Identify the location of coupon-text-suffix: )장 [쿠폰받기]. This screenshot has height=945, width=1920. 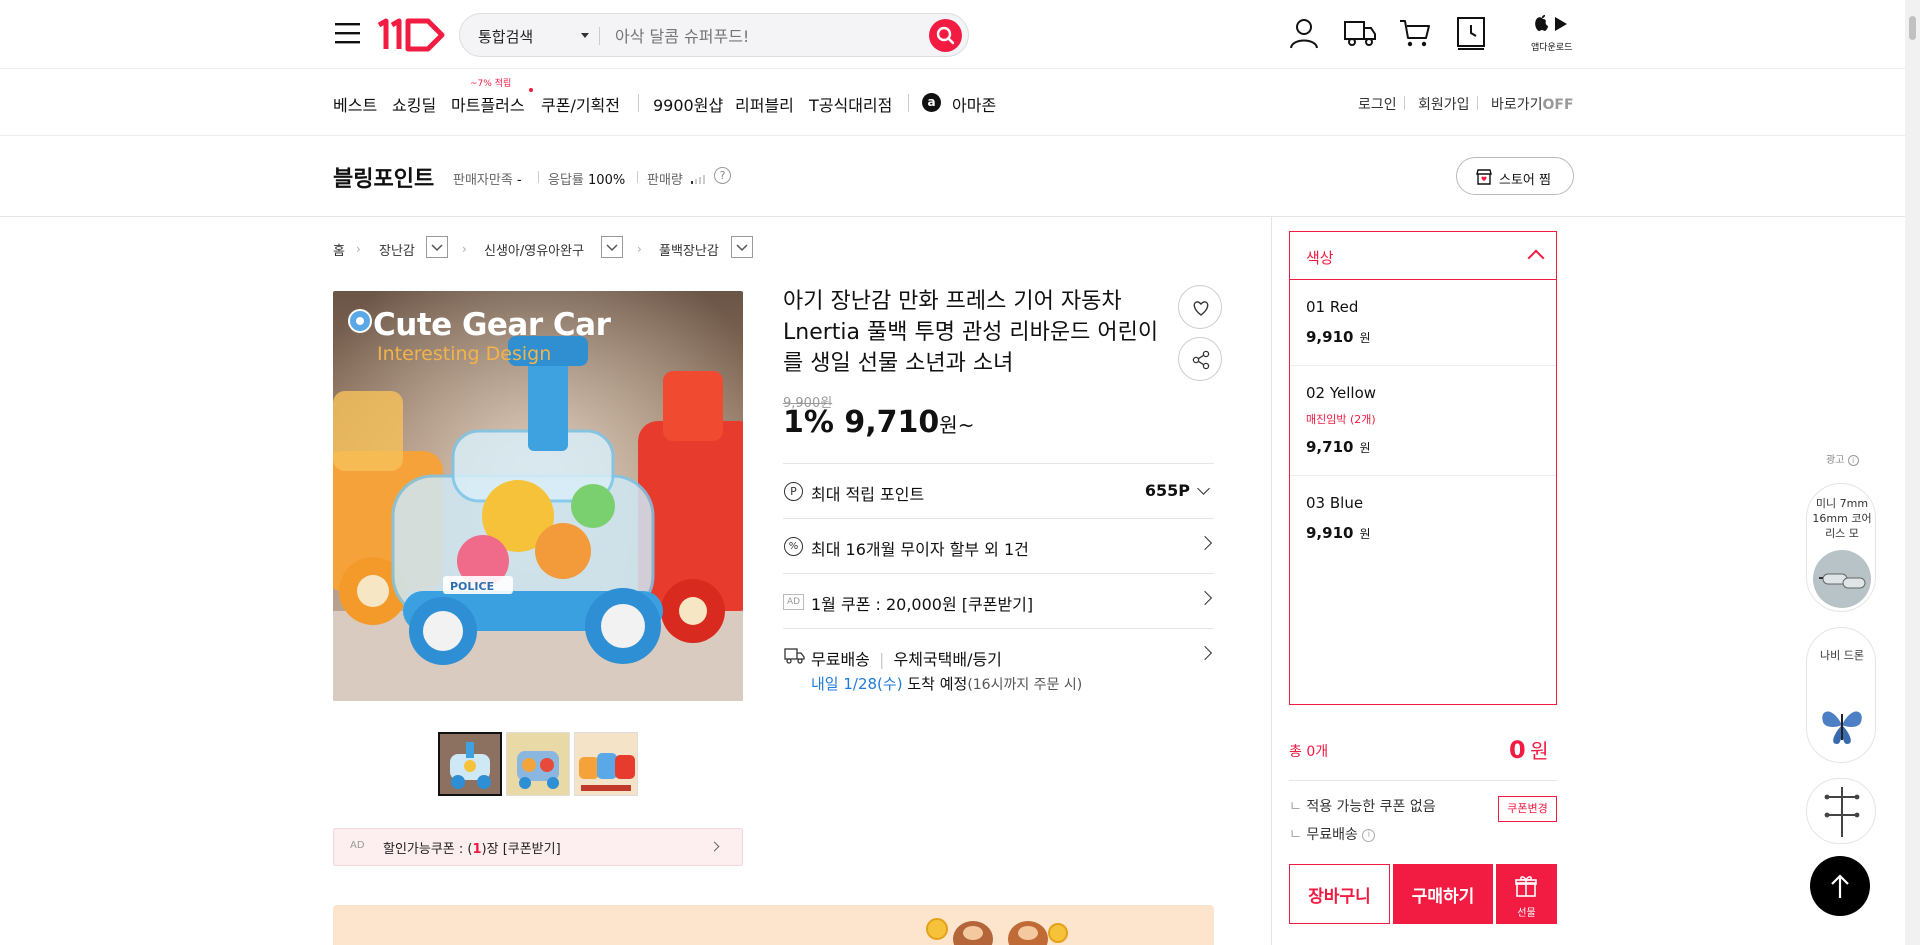
(521, 849).